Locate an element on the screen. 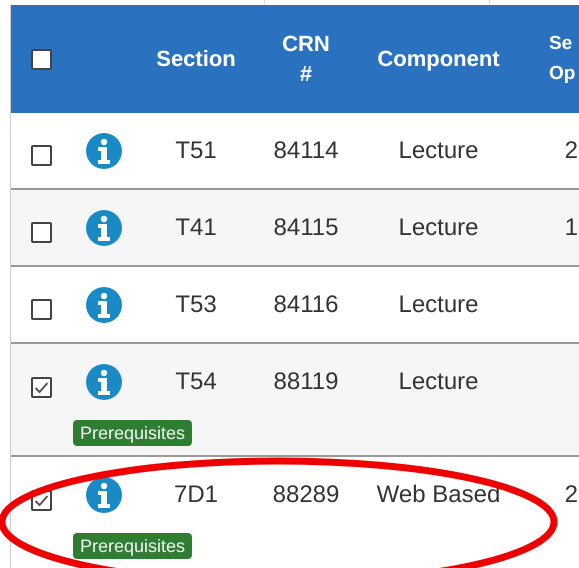 This screenshot has height=568, width=579. table-cell-text: Web Based is located at coordinates (439, 495).